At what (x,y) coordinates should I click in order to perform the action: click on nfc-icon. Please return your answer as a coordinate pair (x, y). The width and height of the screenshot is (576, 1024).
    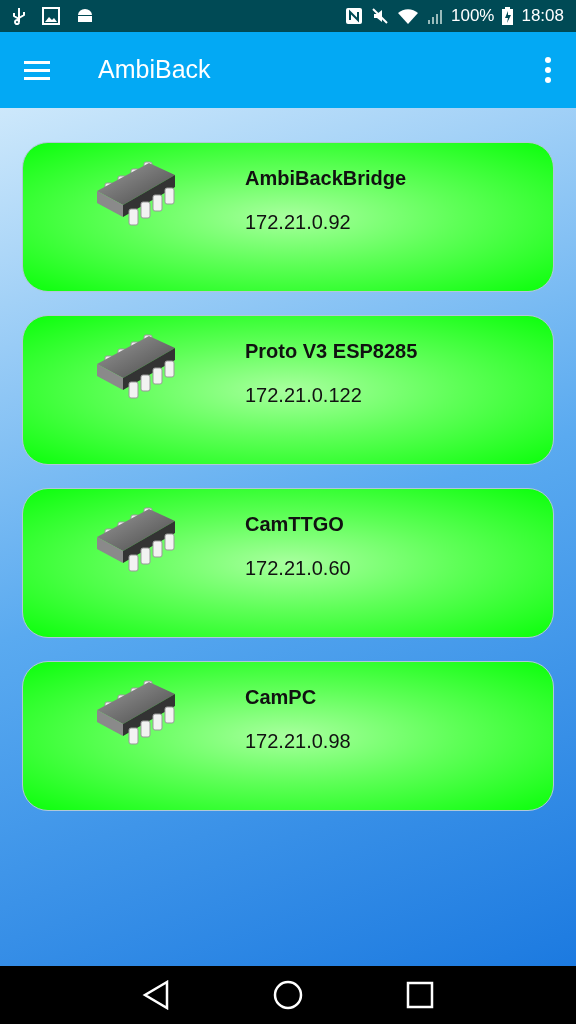
    Looking at the image, I should click on (353, 16).